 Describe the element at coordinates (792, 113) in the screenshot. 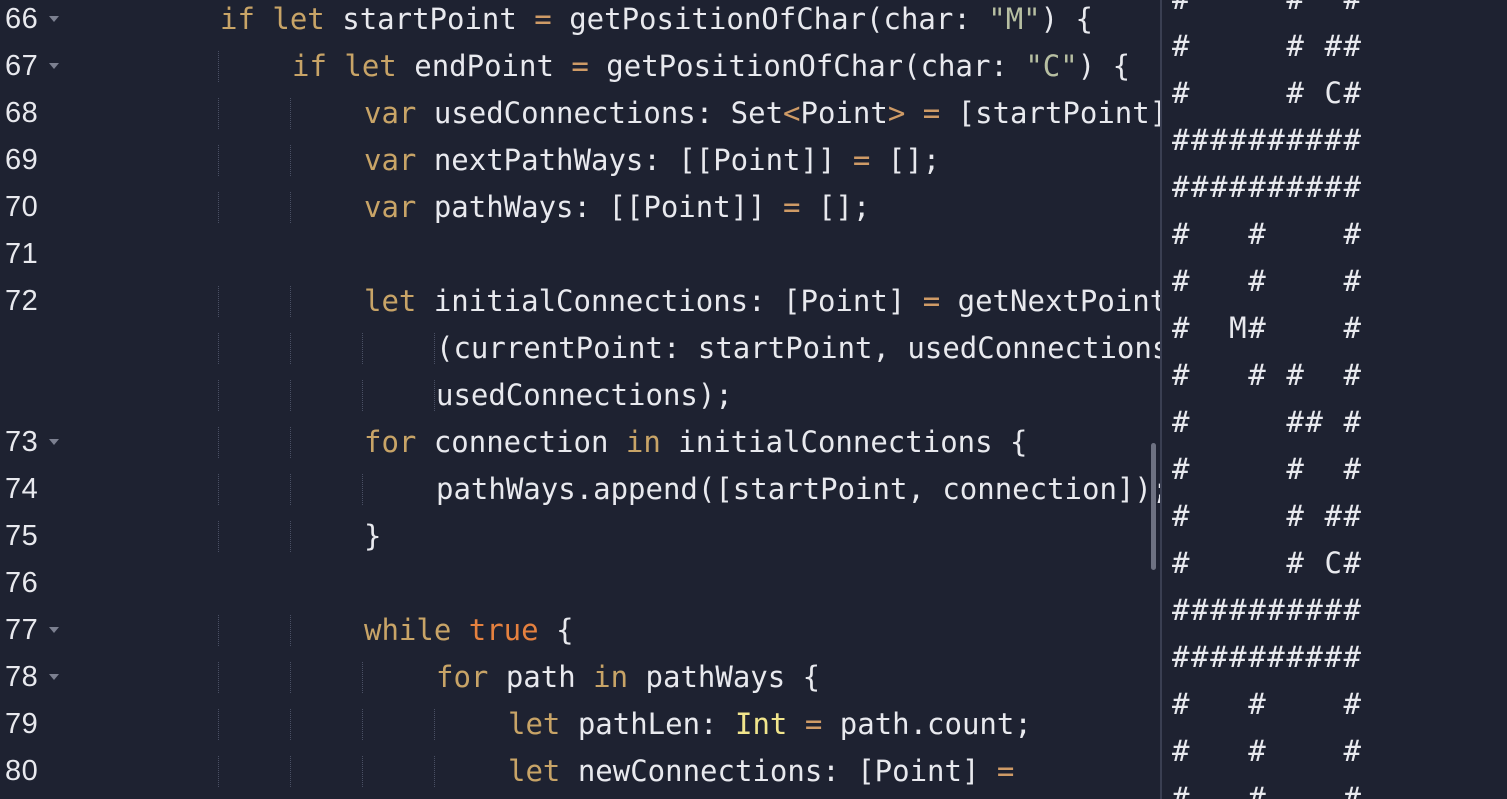

I see `code-token: <` at that location.